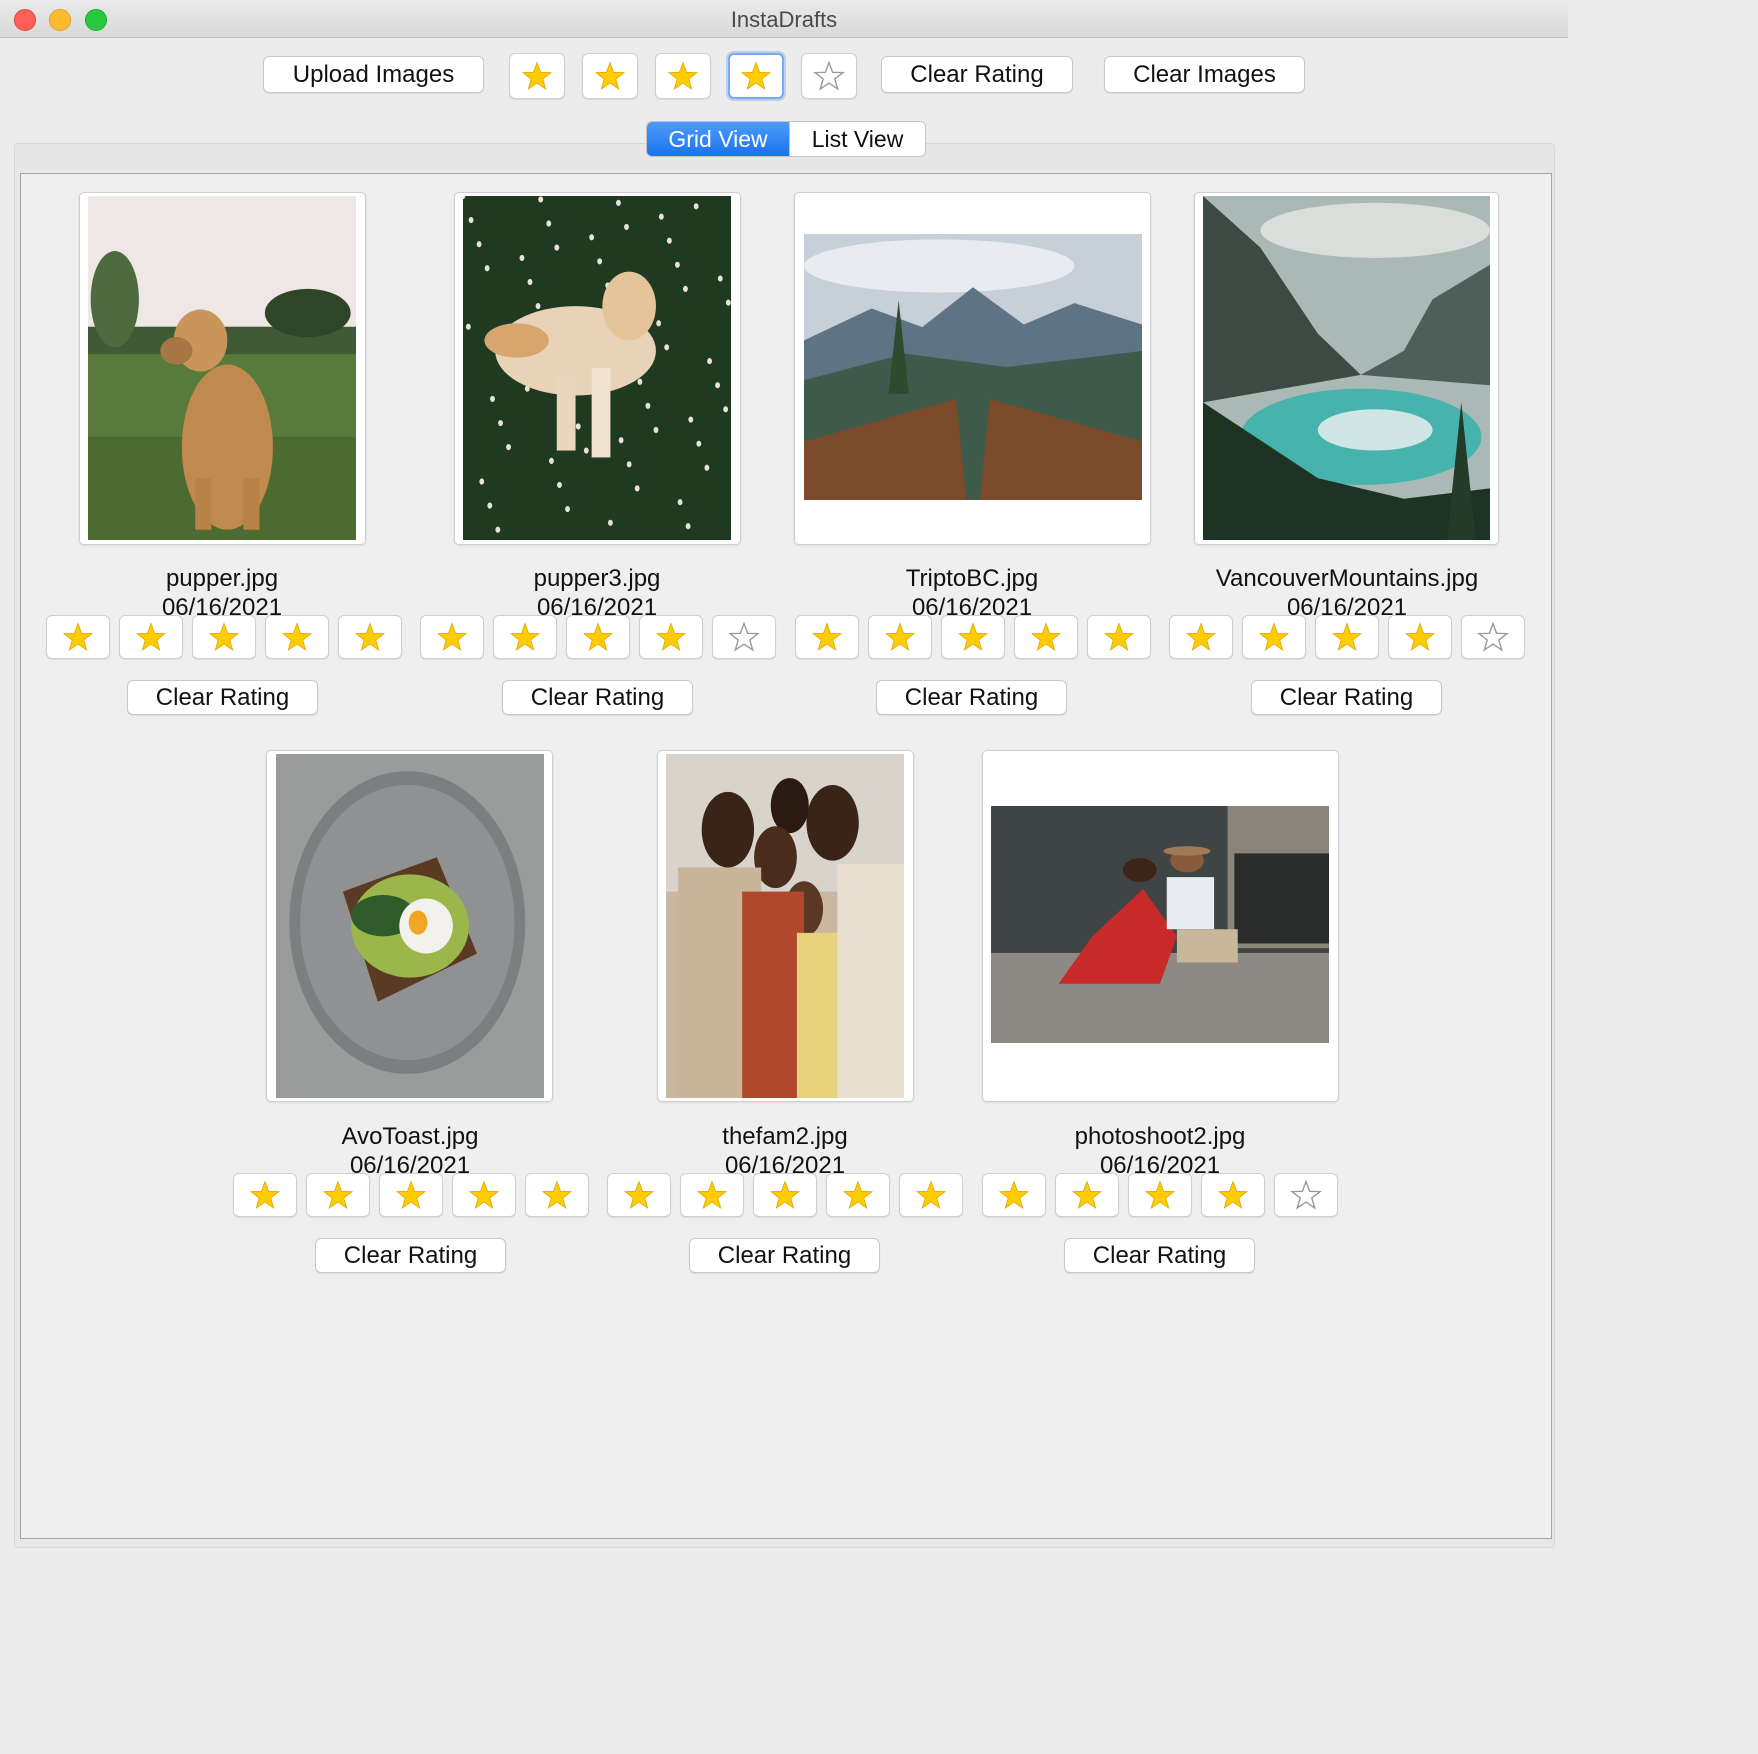 This screenshot has width=1758, height=1754. I want to click on image-filename: pupper3.jpg, so click(597, 578).